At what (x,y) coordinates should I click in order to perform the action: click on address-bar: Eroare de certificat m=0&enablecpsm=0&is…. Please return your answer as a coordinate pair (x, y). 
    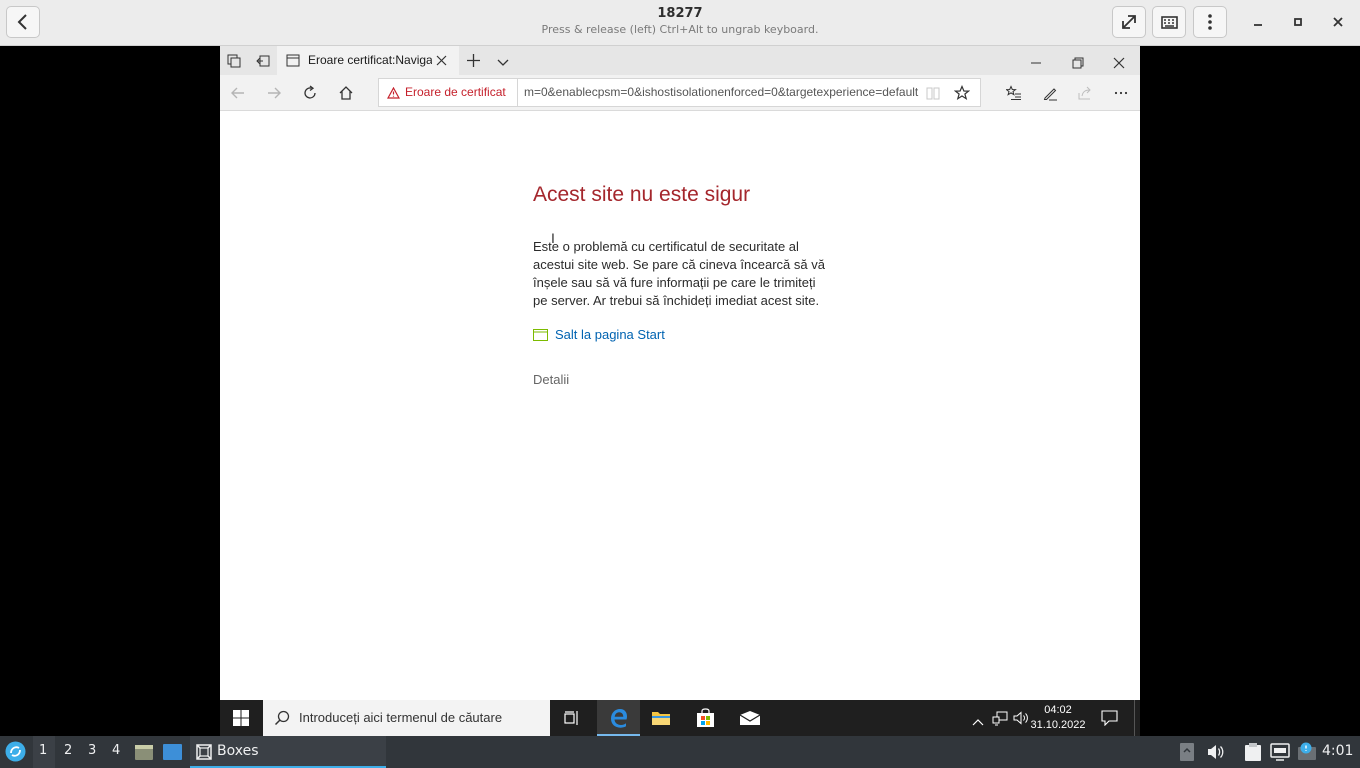
    Looking at the image, I should click on (679, 92).